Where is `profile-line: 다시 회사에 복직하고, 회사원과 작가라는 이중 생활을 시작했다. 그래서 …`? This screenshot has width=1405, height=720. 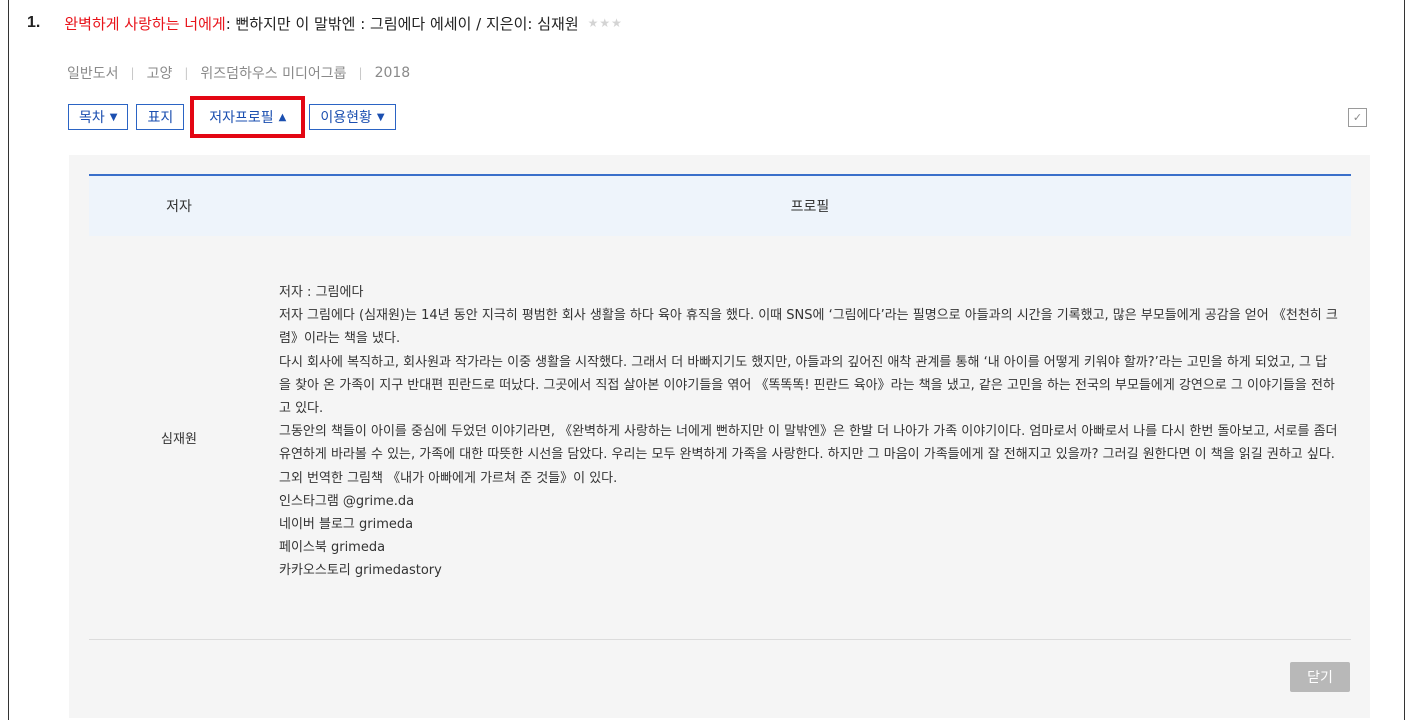 profile-line: 다시 회사에 복직하고, 회사원과 작가라는 이중 생활을 시작했다. 그래서 … is located at coordinates (807, 385).